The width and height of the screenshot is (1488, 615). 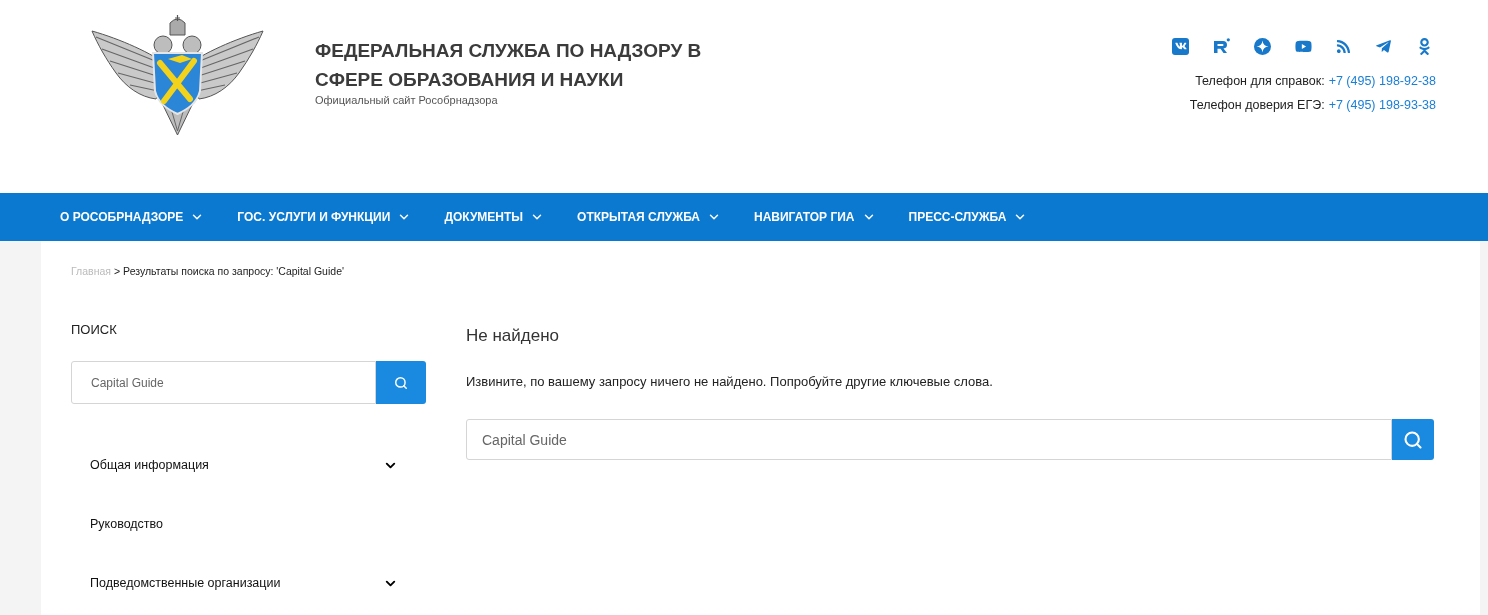 I want to click on nav-menu-item: ОТКРЫТАЯ СЛУЖБА, so click(x=649, y=217).